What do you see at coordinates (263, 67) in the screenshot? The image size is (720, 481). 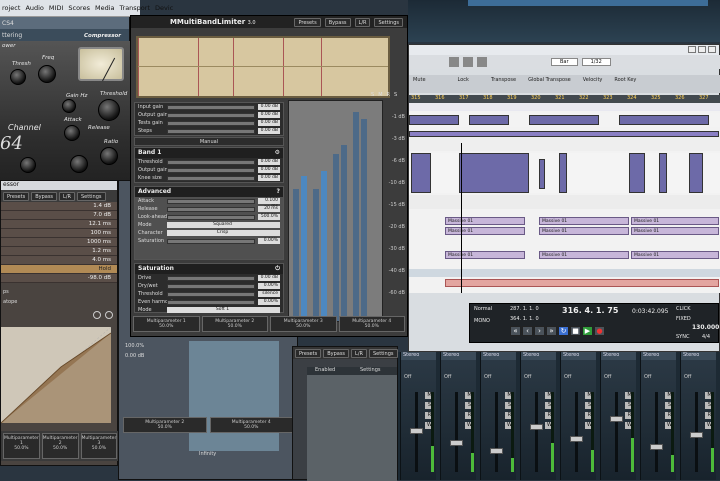 I see `band-split-graph` at bounding box center [263, 67].